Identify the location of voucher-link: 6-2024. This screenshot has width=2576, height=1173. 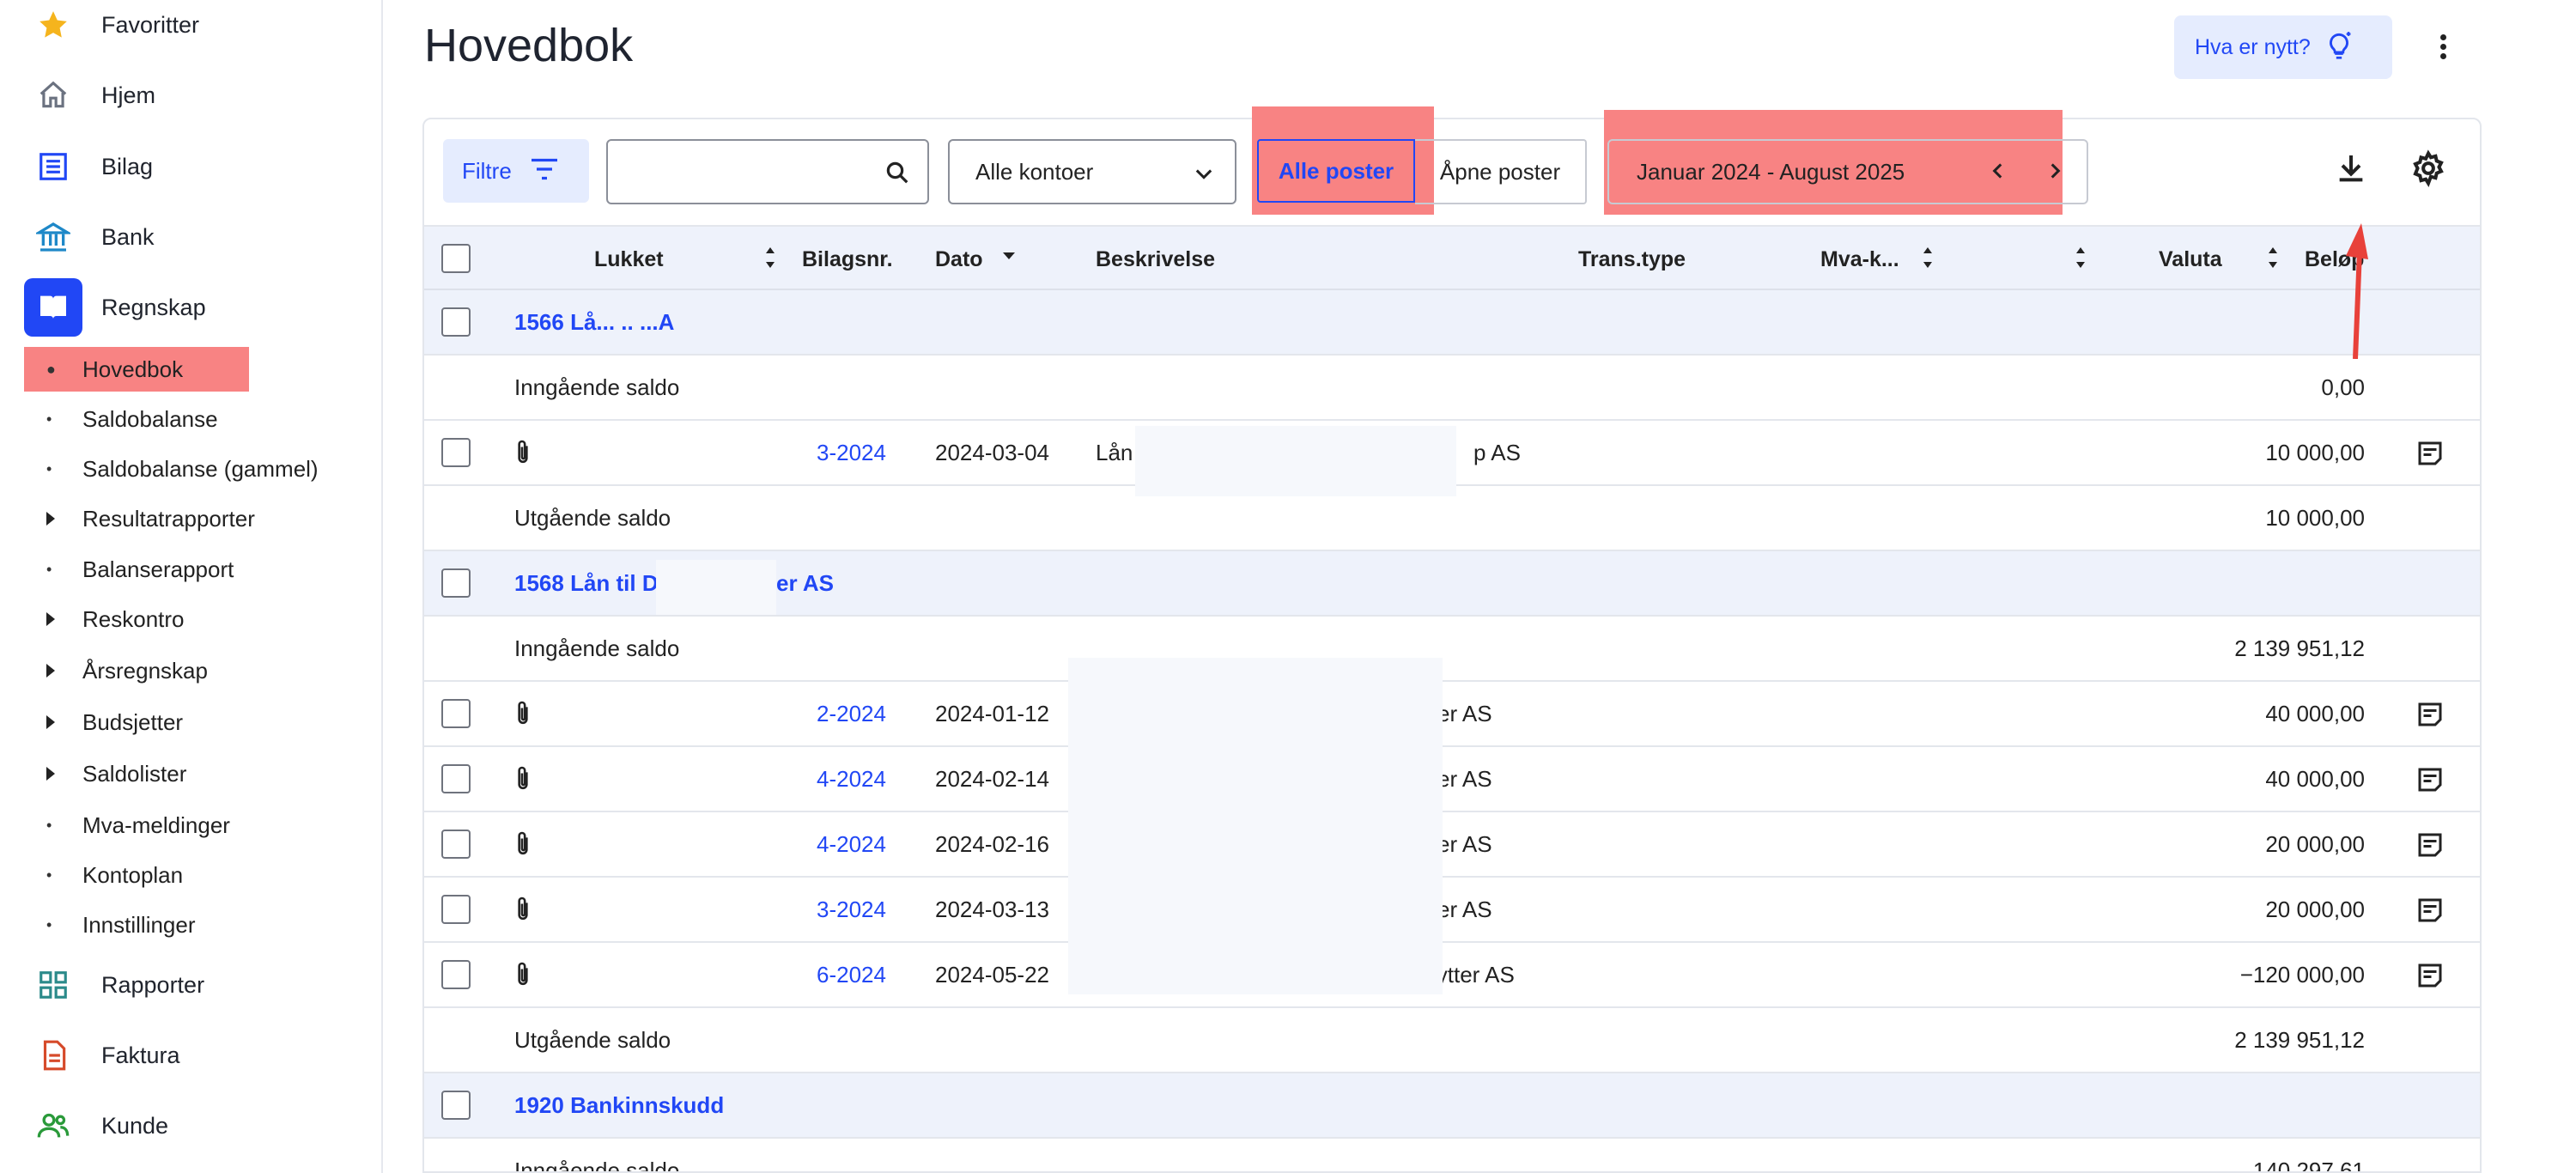
(852, 975).